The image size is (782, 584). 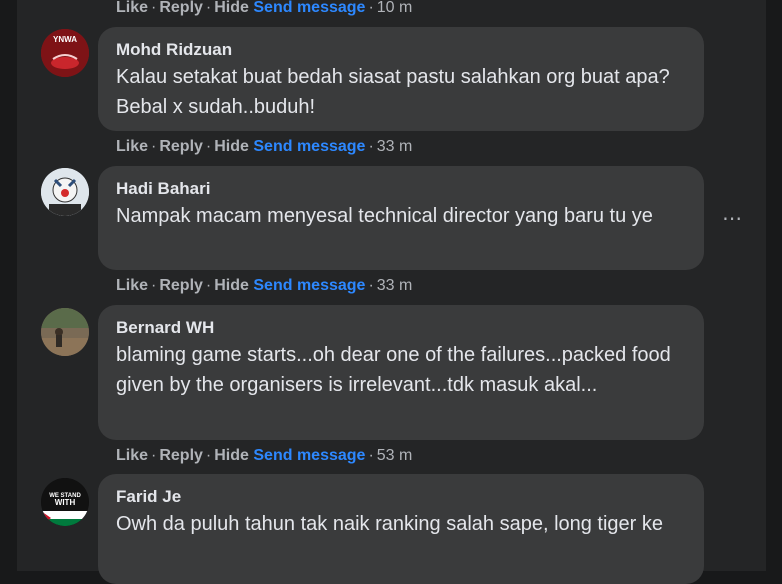 I want to click on comment-author: Farid Je, so click(x=400, y=497).